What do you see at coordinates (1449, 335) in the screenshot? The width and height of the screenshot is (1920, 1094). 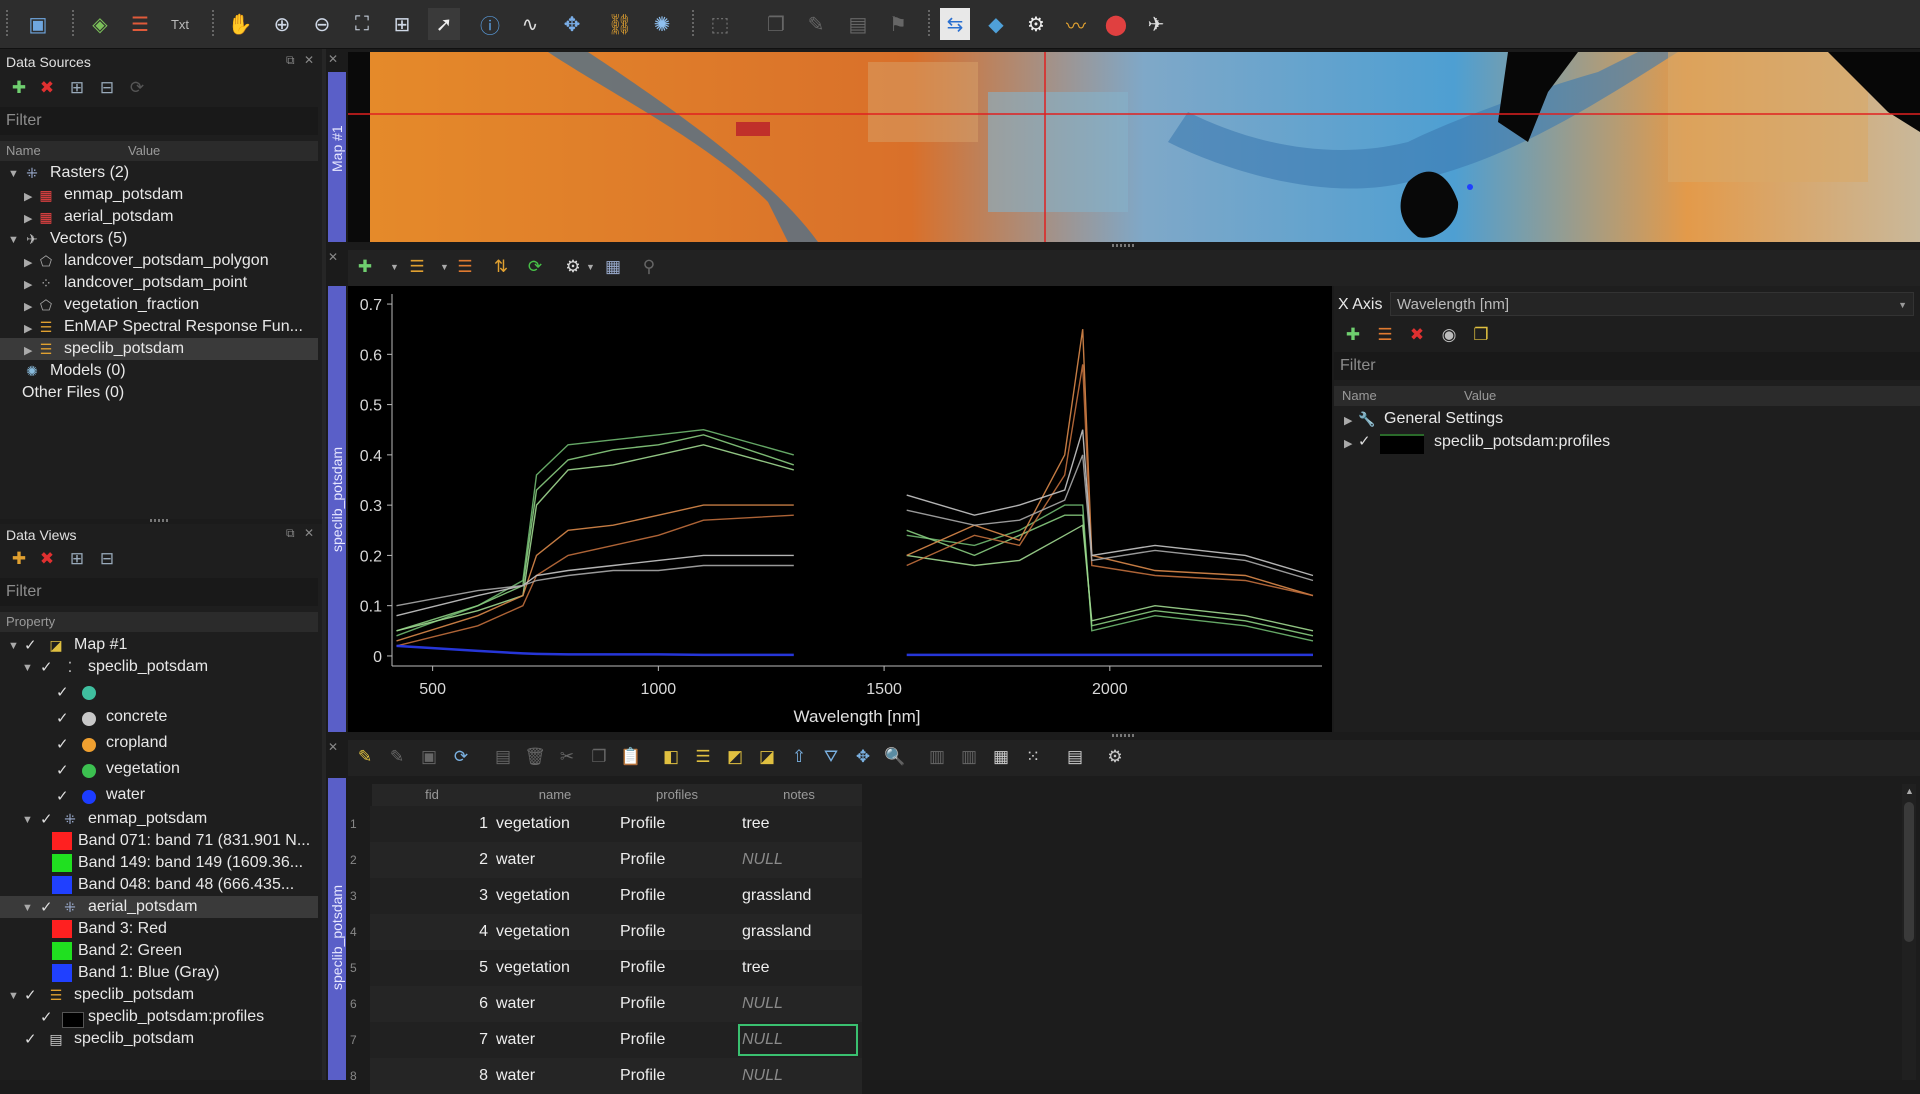 I see `visibility-icon: ◉` at bounding box center [1449, 335].